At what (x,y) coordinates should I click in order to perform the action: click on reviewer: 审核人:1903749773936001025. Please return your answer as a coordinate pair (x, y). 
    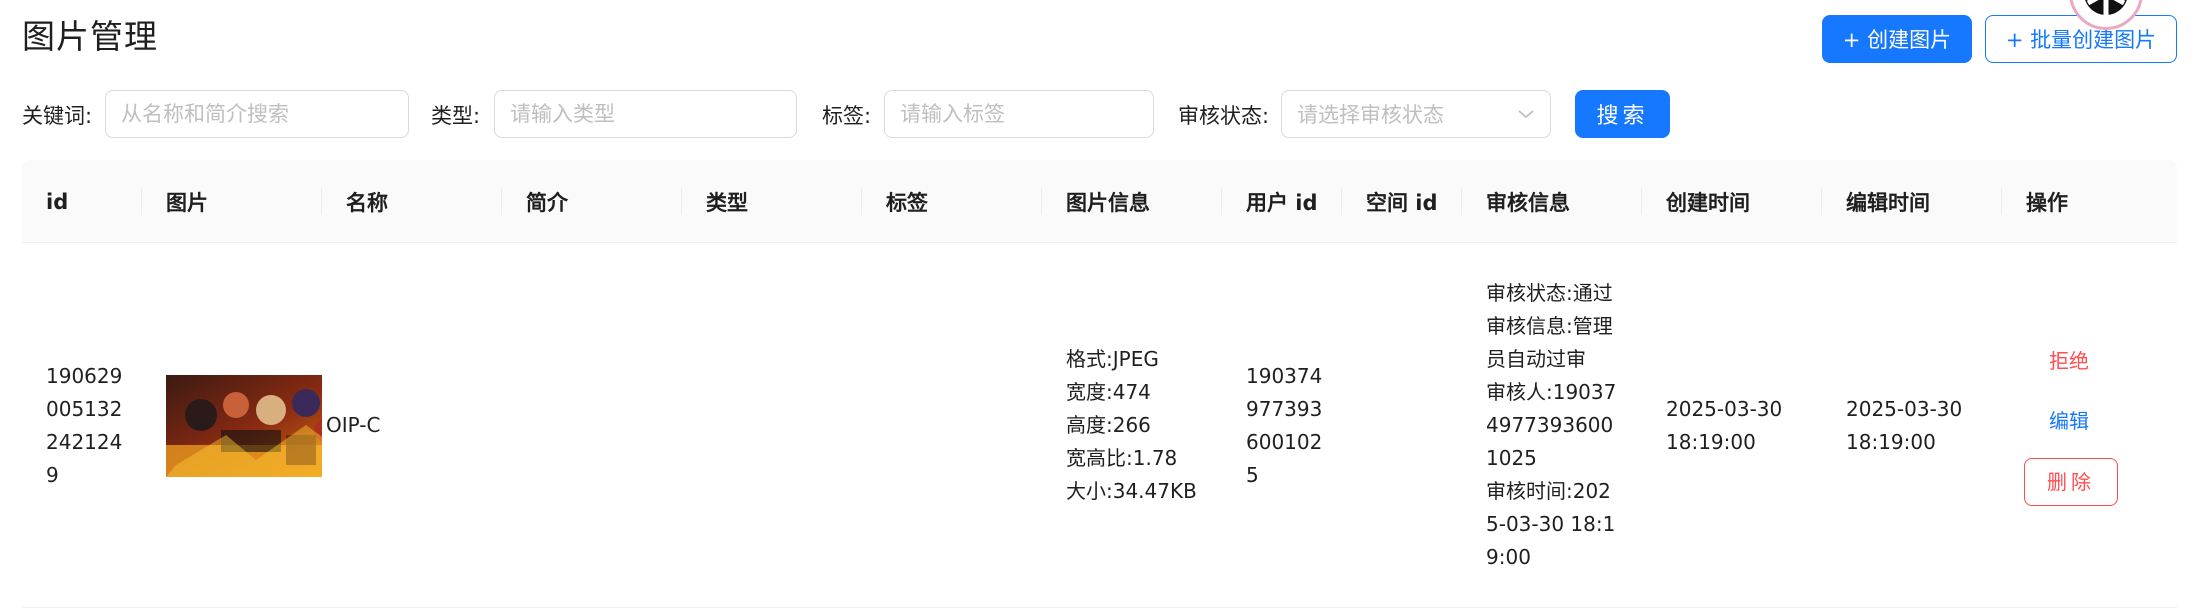
    Looking at the image, I should click on (1551, 425).